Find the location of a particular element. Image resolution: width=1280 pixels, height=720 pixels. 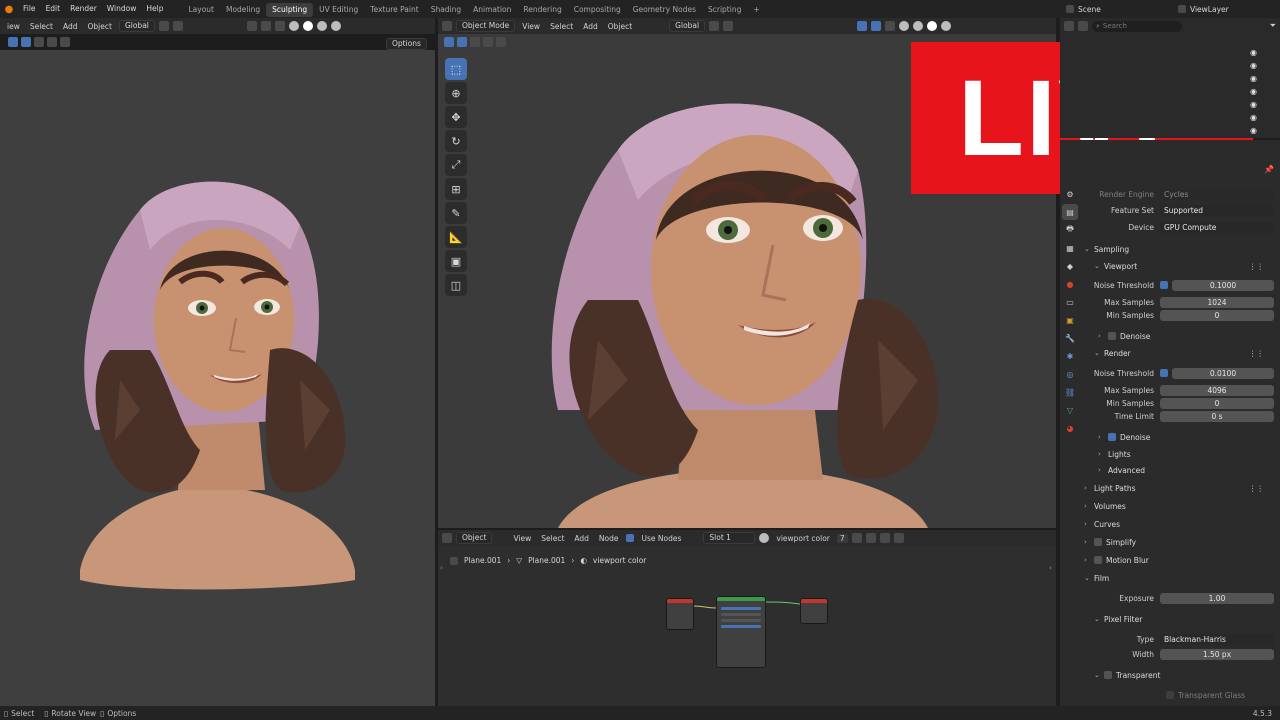

search-input: Search is located at coordinates (1115, 26).